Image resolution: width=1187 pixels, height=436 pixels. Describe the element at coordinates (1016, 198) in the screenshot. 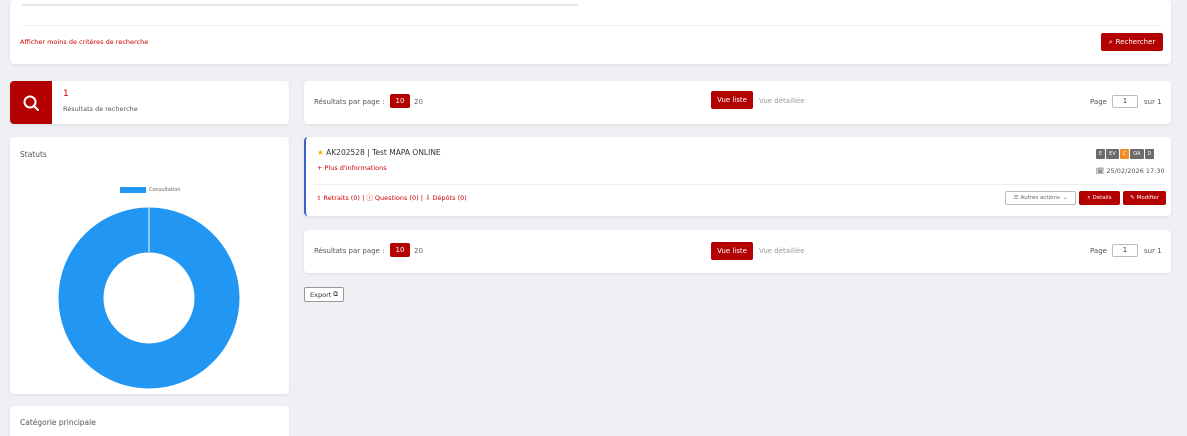

I see `list-icon: ☰` at that location.